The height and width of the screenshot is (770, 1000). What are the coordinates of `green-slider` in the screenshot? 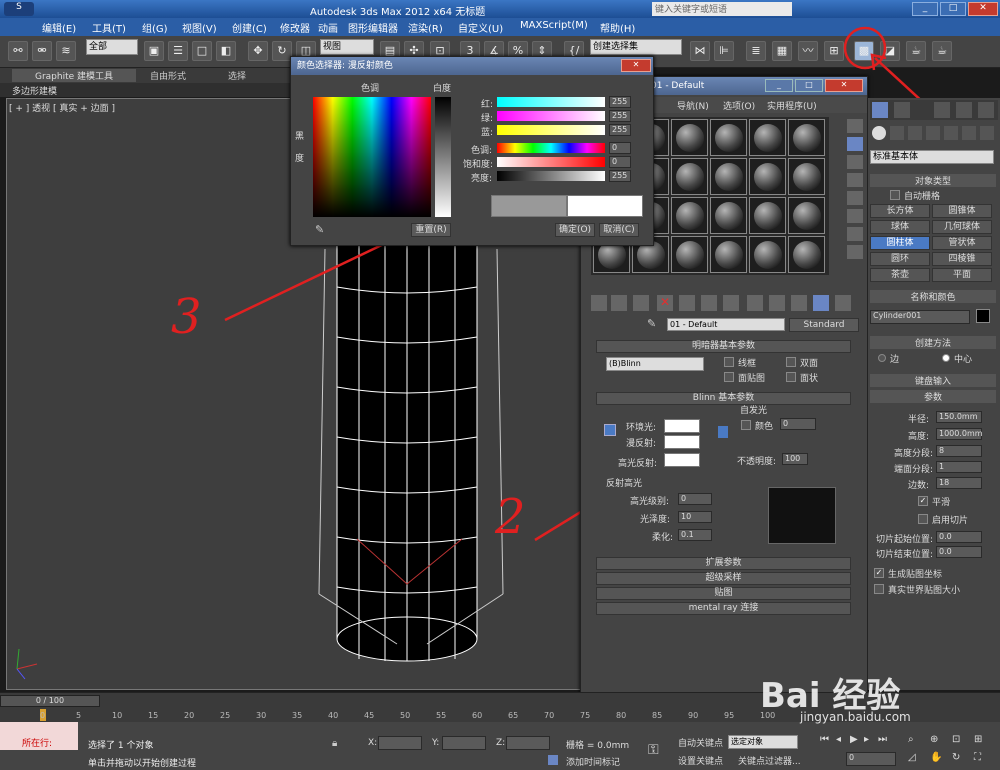 It's located at (551, 116).